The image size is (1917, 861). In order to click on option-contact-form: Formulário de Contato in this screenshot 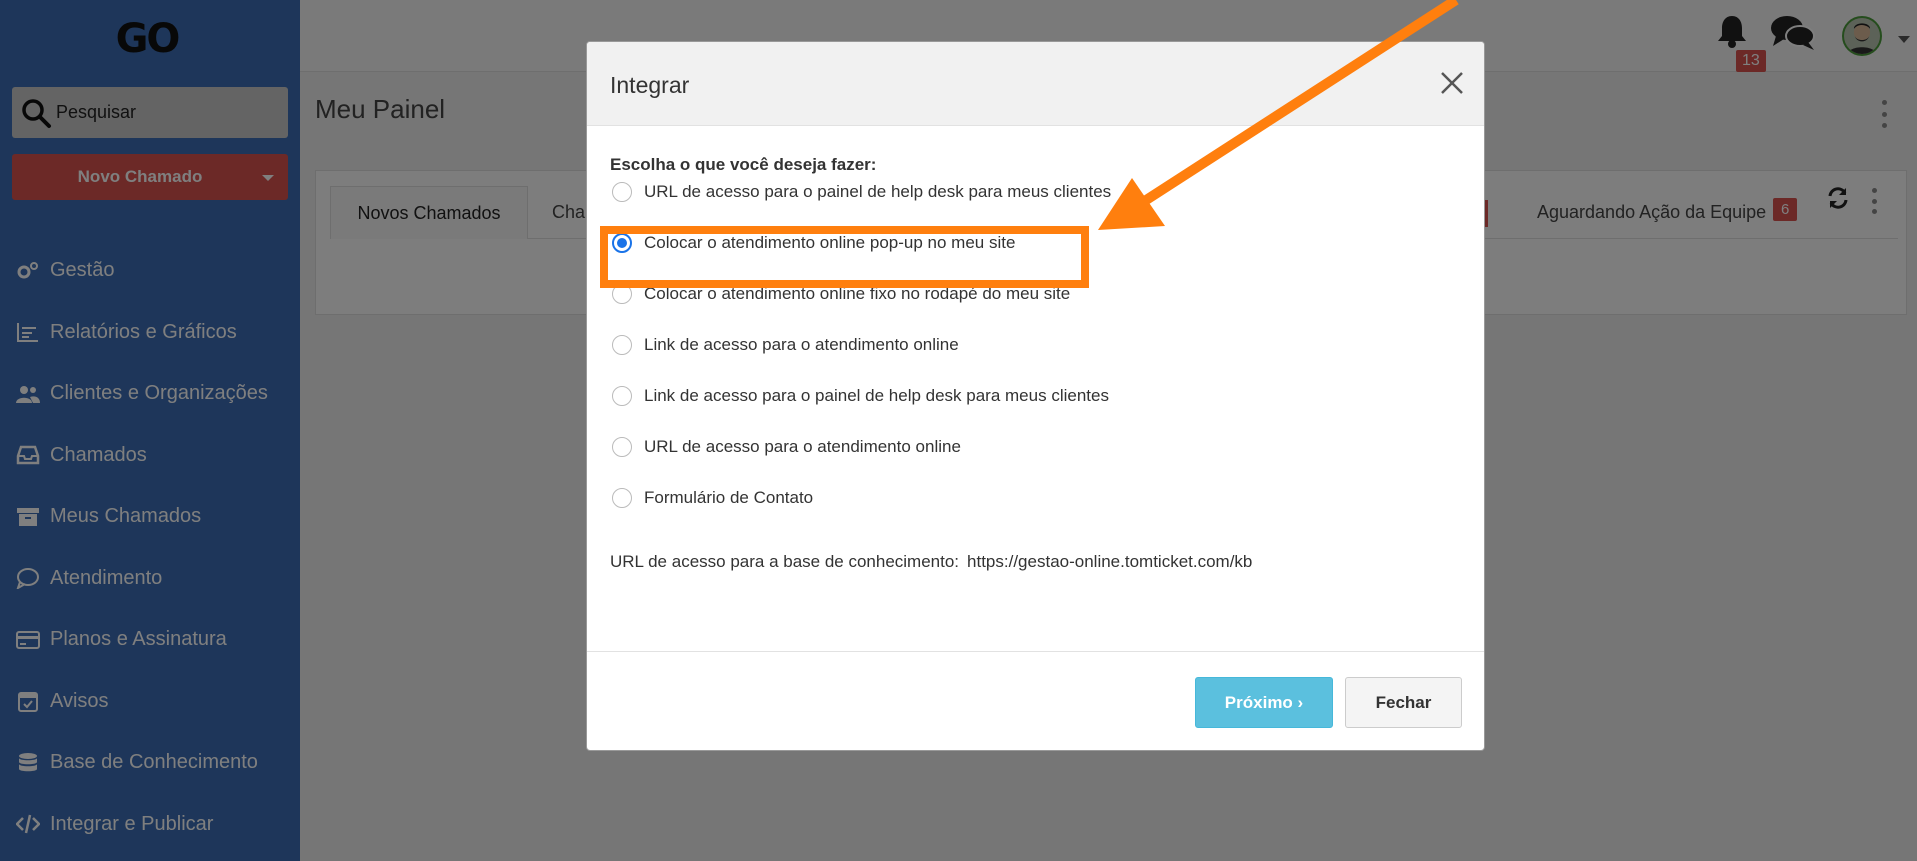, I will do `click(712, 498)`.